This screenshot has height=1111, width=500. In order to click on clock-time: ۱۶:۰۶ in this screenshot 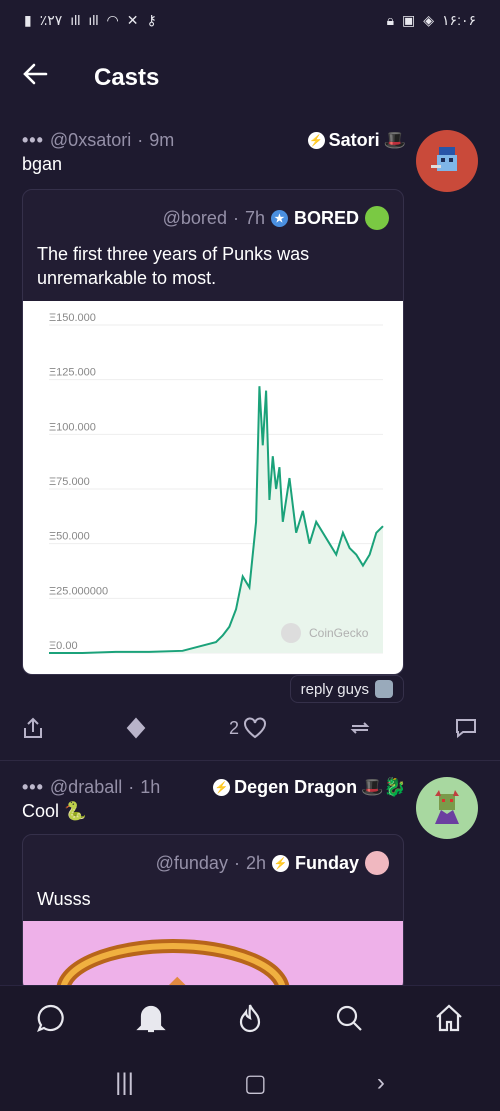, I will do `click(459, 19)`.